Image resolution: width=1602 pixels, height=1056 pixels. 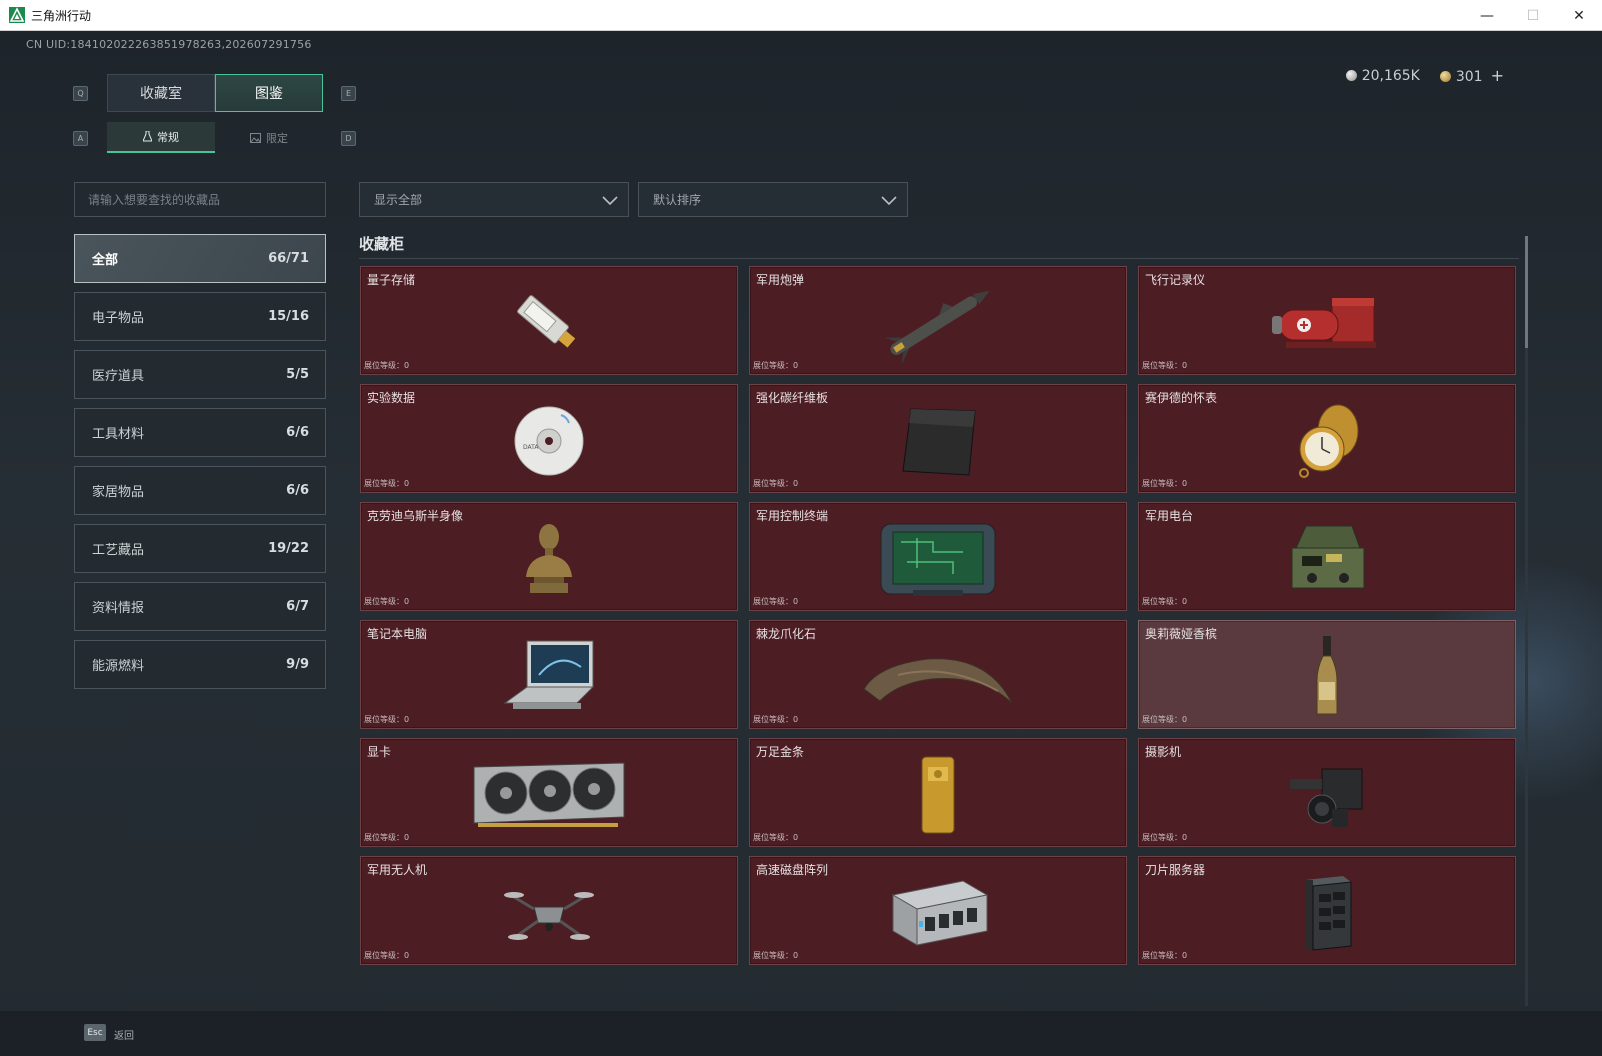 I want to click on usb-drive-icon, so click(x=546, y=321).